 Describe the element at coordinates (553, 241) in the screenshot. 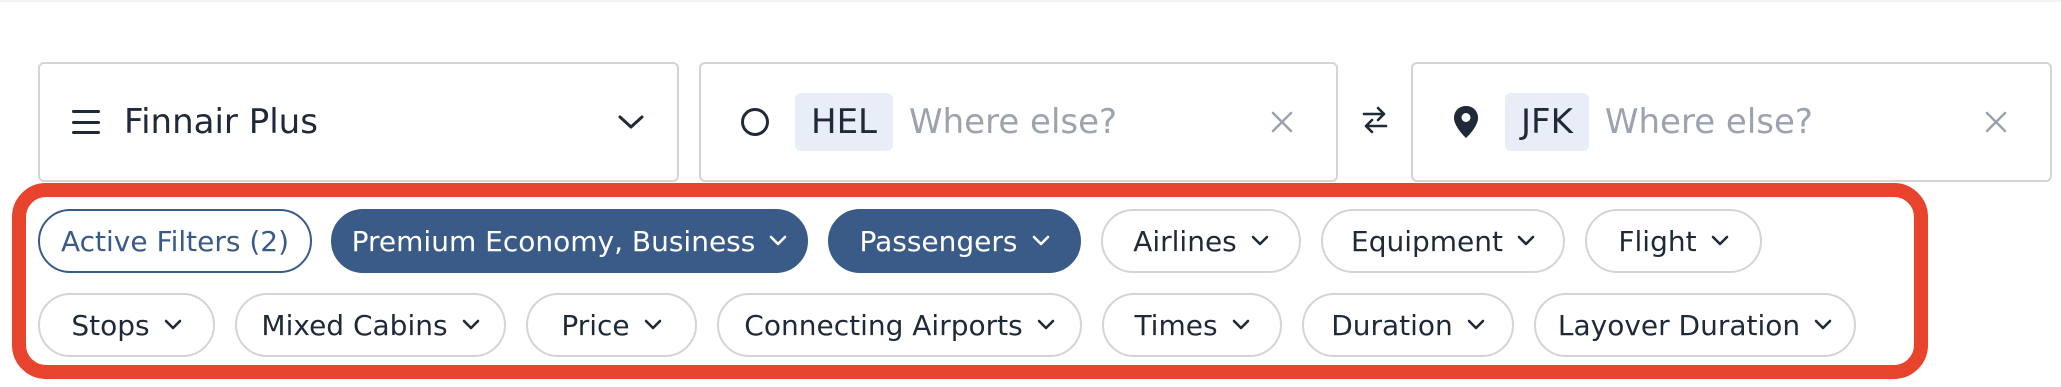

I see `filter-label: Premium Economy, Business` at that location.